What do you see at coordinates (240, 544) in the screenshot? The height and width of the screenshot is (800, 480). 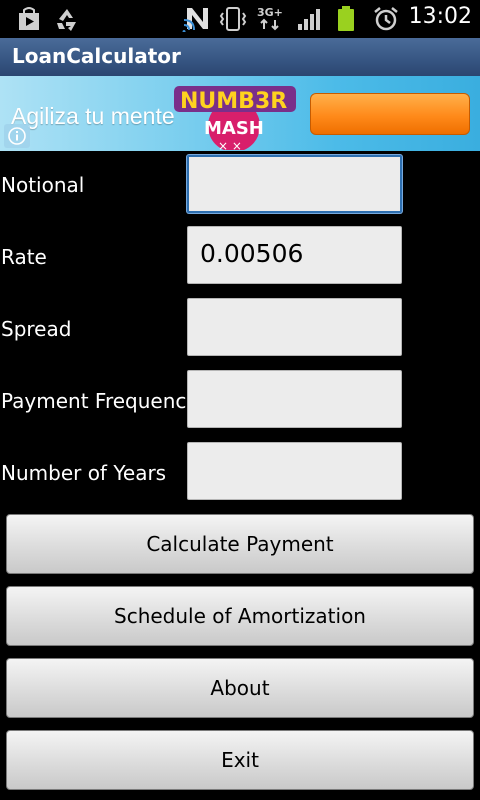 I see `calculate-payment-button: Calculate Payment` at bounding box center [240, 544].